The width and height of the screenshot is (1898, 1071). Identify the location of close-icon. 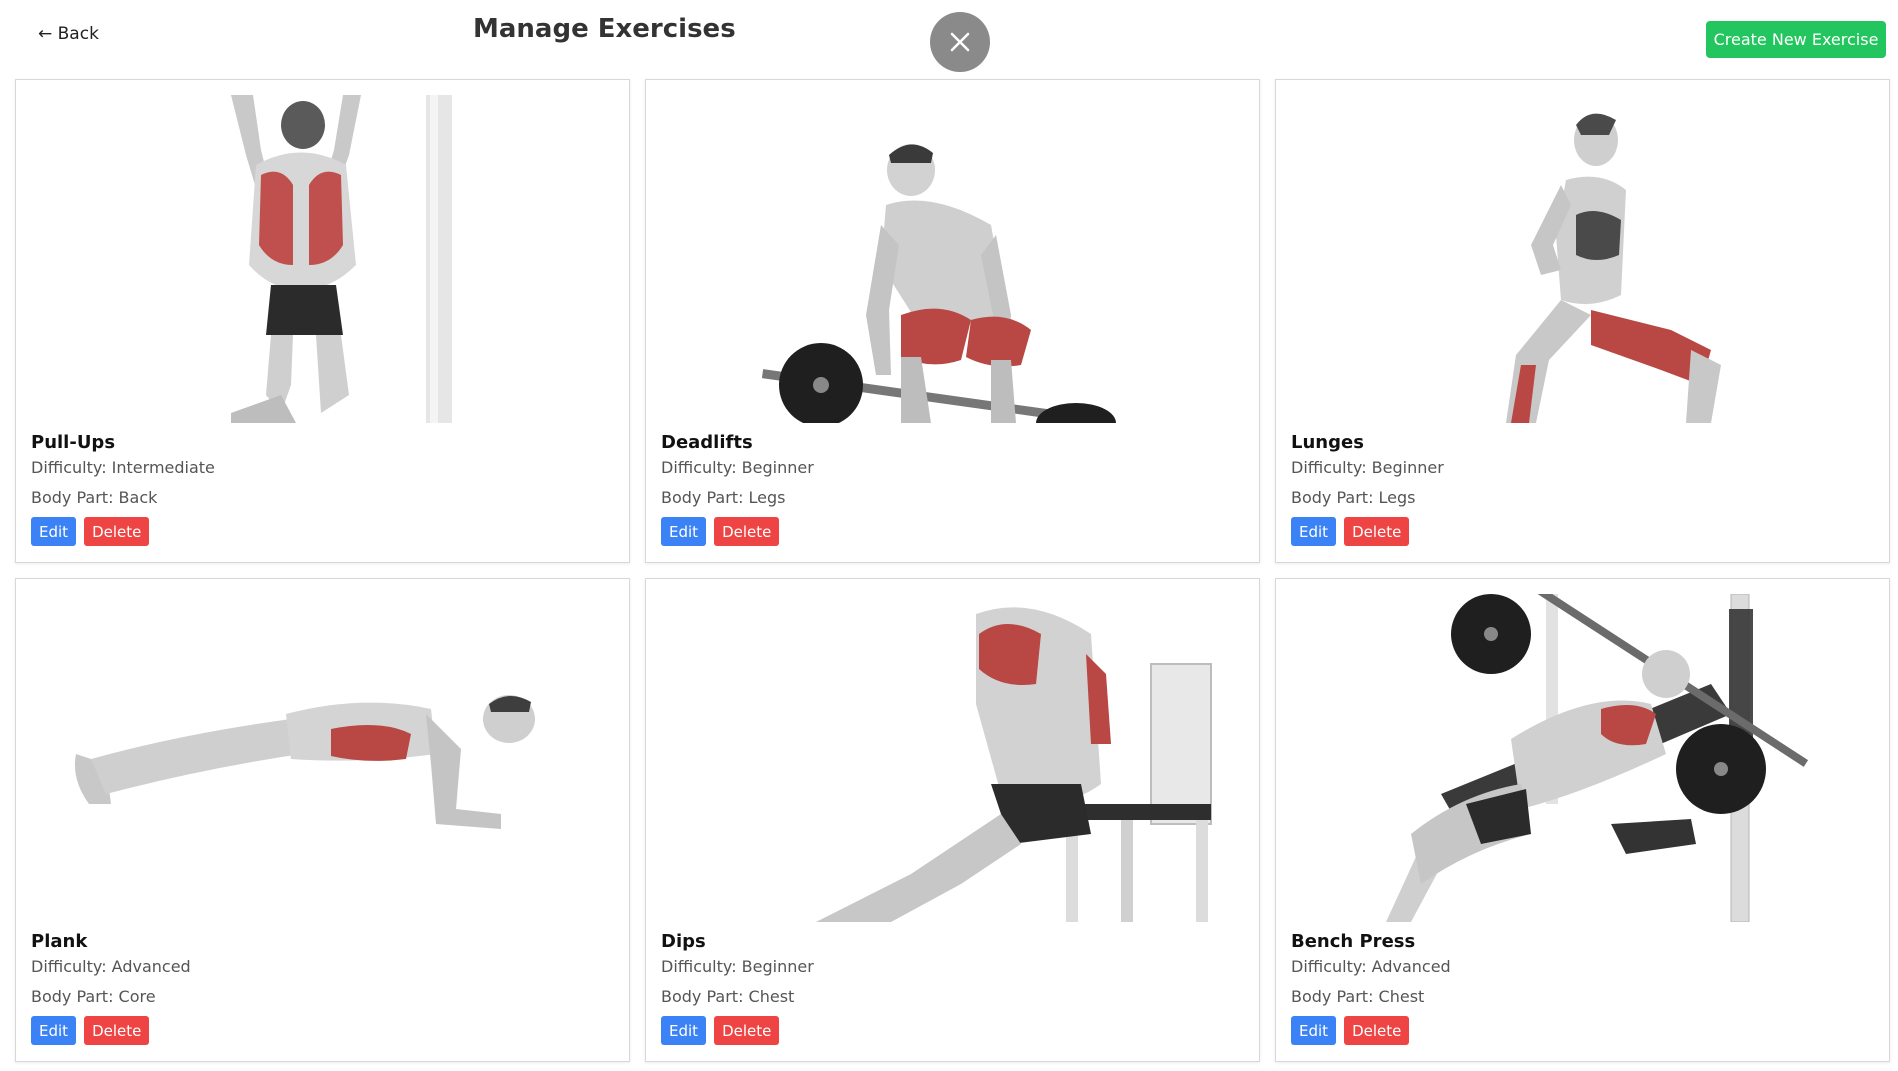
(960, 42).